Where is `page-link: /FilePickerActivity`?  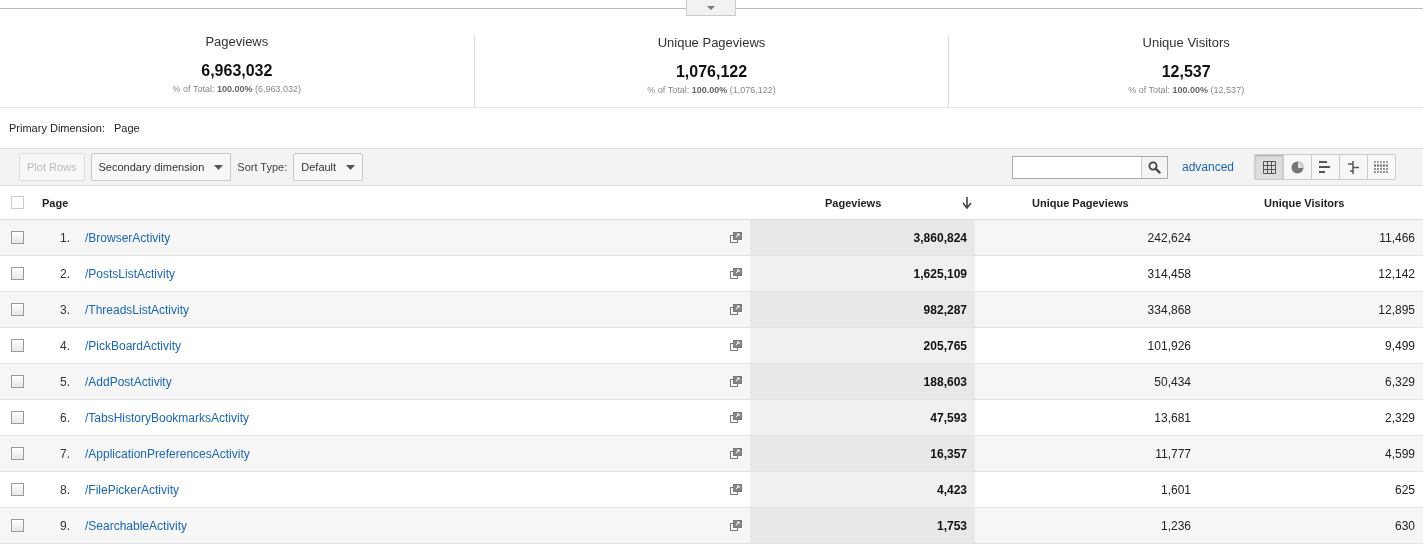
page-link: /FilePickerActivity is located at coordinates (132, 489).